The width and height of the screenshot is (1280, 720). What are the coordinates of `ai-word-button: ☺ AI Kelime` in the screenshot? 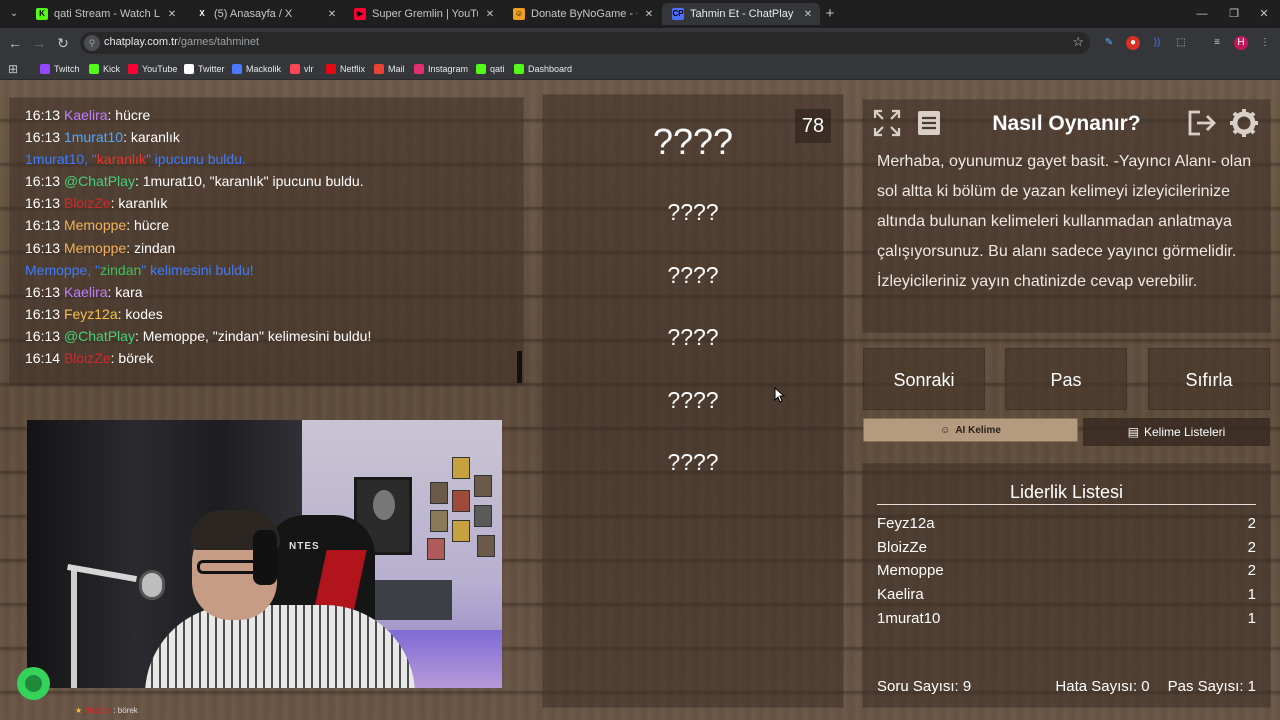 It's located at (970, 430).